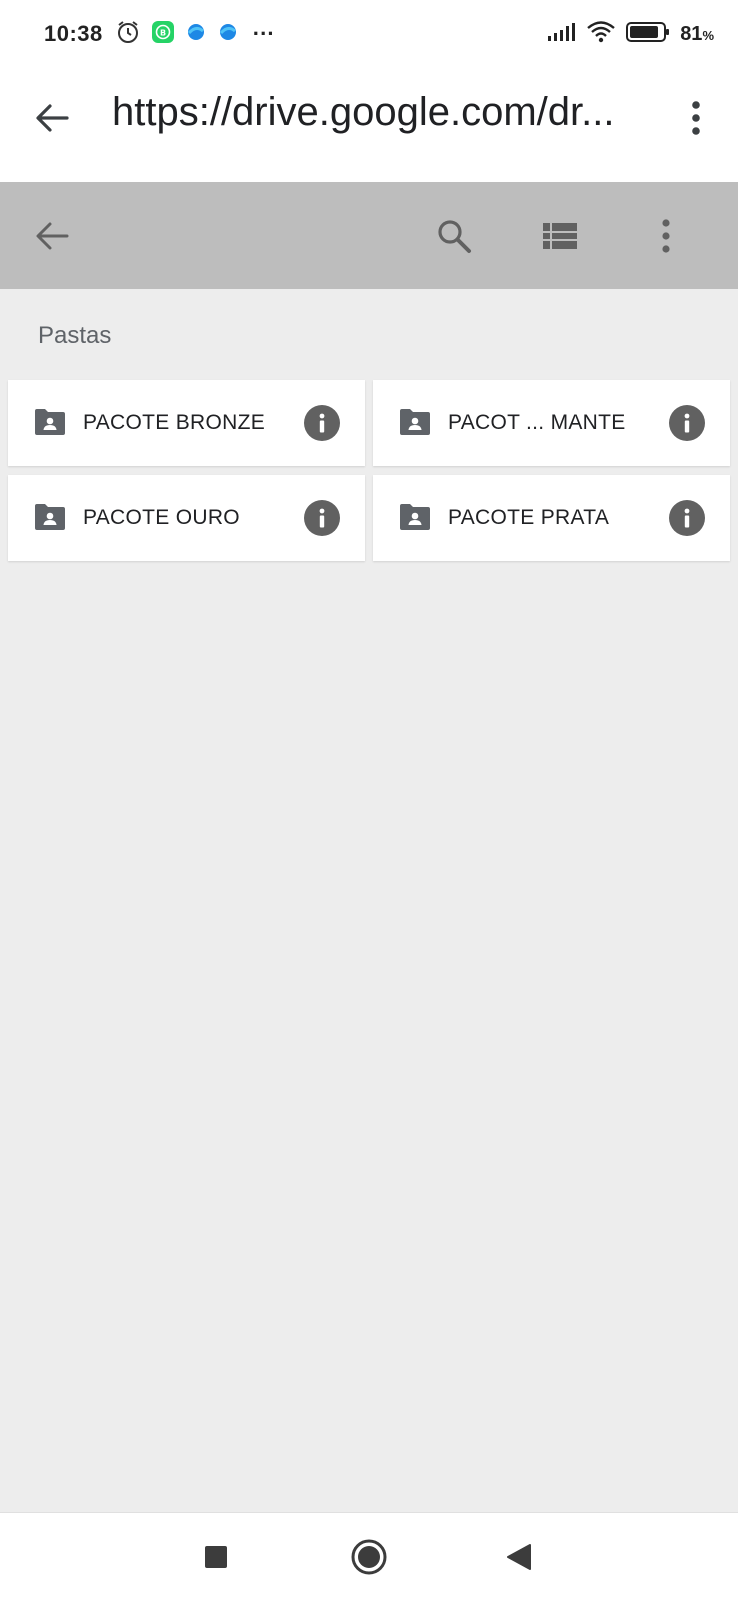 Image resolution: width=738 pixels, height=1600 pixels. What do you see at coordinates (369, 34) in the screenshot?
I see `status-bar: 10:38 B ··· 81%` at bounding box center [369, 34].